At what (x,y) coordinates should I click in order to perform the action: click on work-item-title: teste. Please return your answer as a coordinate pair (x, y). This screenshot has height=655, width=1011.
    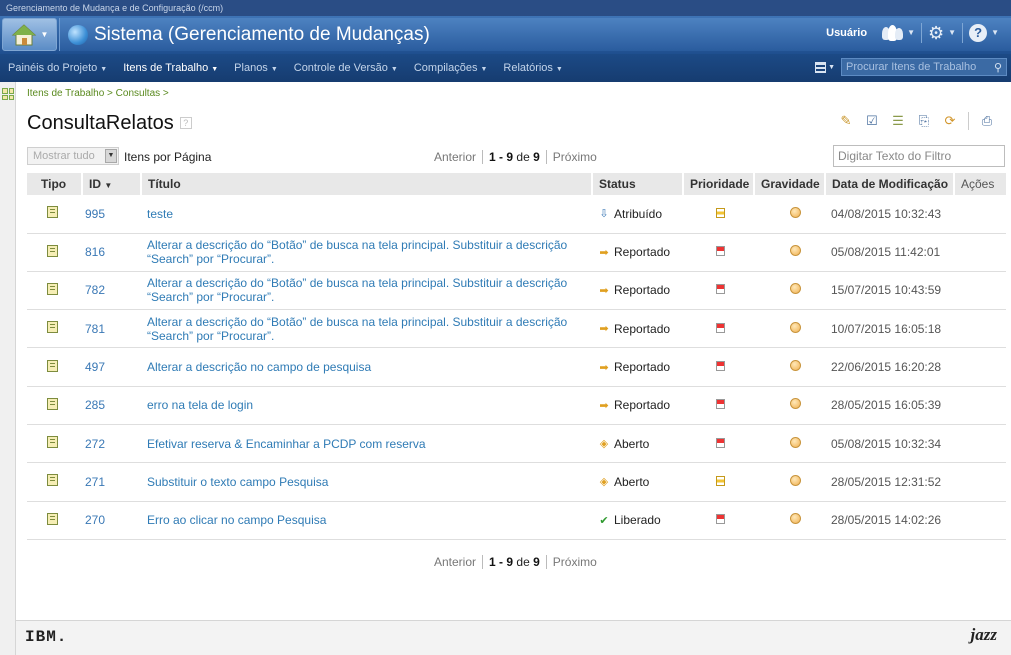
    Looking at the image, I should click on (366, 214).